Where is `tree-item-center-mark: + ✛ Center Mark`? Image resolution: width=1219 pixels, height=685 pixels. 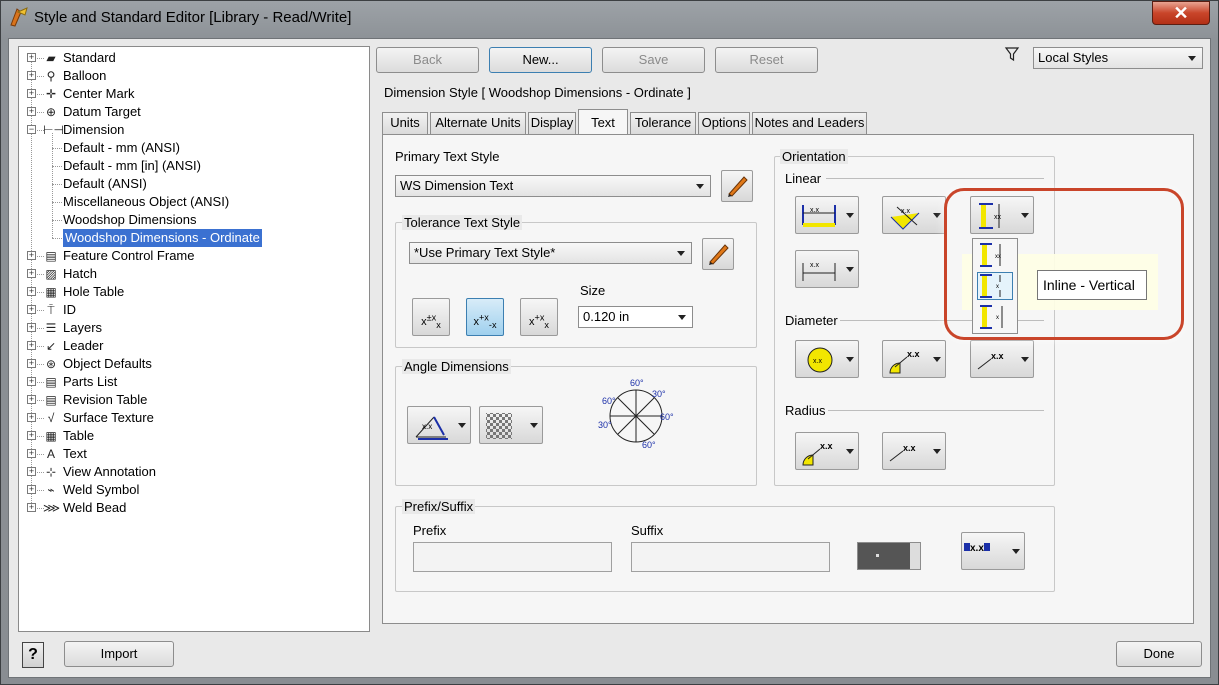
tree-item-center-mark: + ✛ Center Mark is located at coordinates (189, 94).